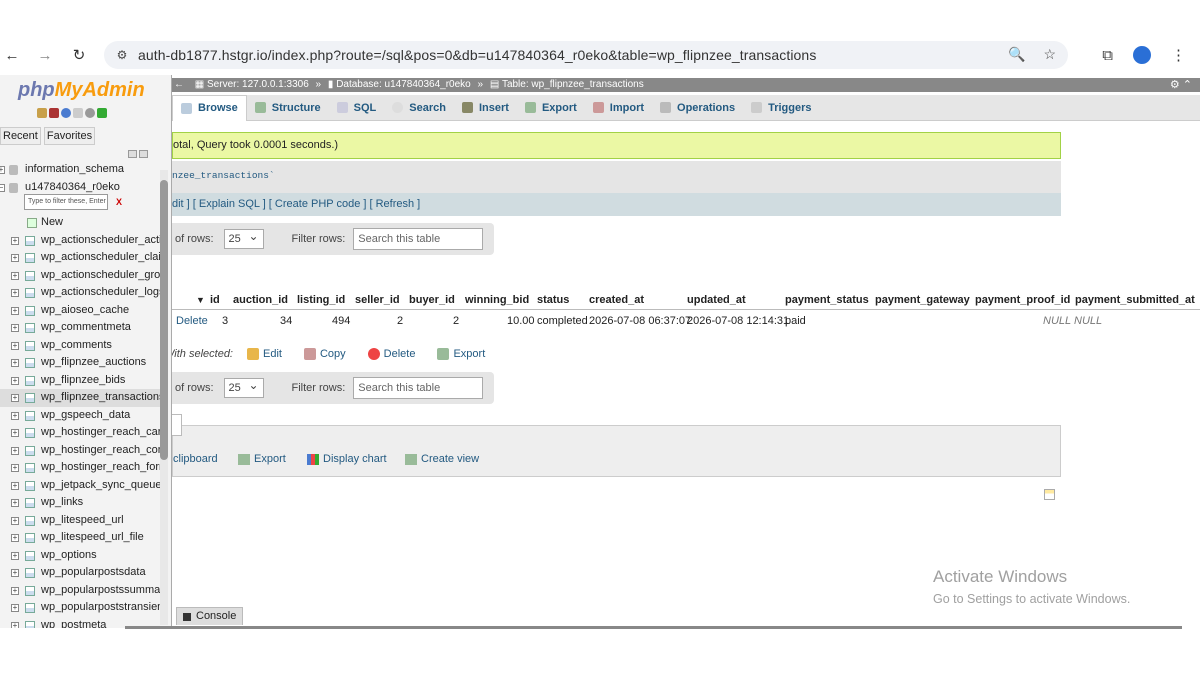  Describe the element at coordinates (1049, 54) in the screenshot. I see `bookmark-star-icon: ☆` at that location.